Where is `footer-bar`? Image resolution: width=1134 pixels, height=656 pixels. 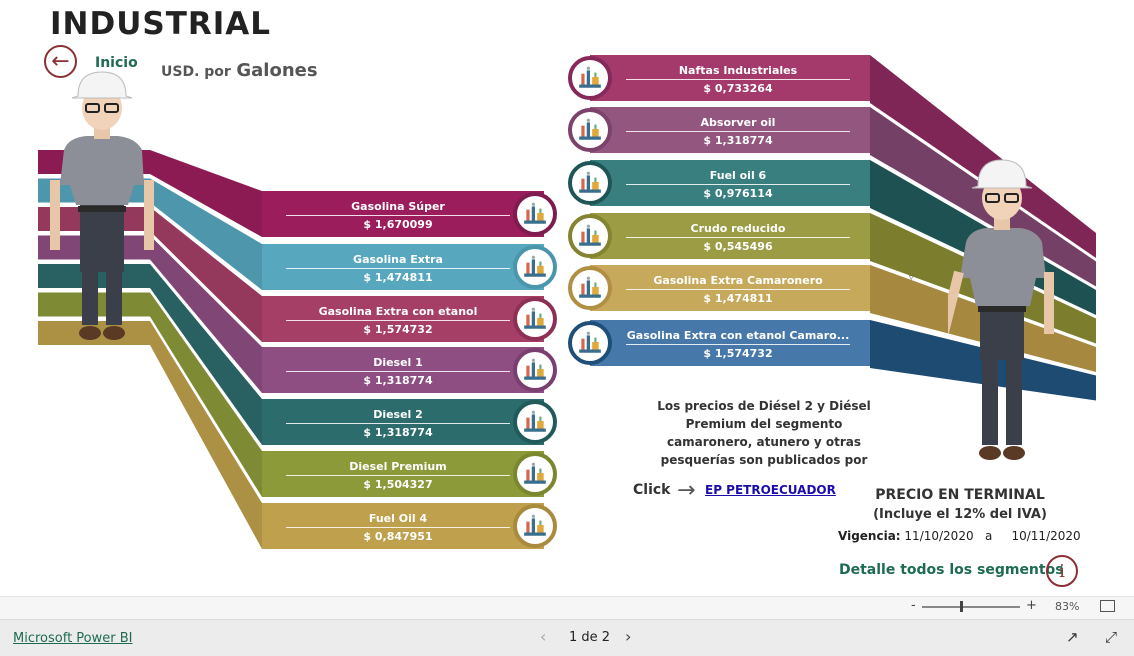
footer-bar is located at coordinates (567, 637).